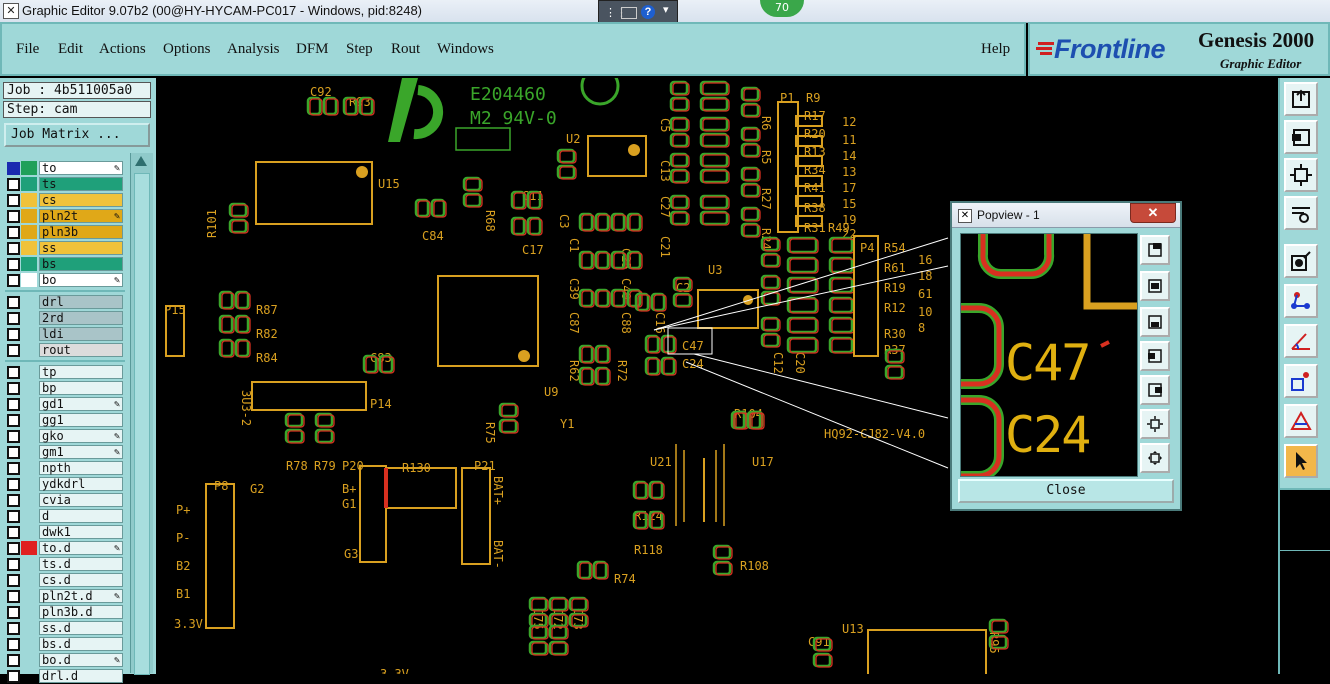 The image size is (1330, 684). Describe the element at coordinates (81, 516) in the screenshot. I see `layer-name: d` at that location.